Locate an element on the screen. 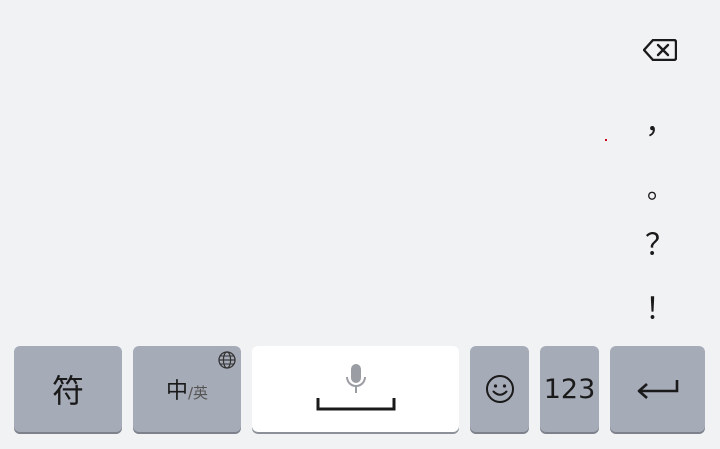 This screenshot has width=720, height=449. exclaim-label: ！ is located at coordinates (660, 309).